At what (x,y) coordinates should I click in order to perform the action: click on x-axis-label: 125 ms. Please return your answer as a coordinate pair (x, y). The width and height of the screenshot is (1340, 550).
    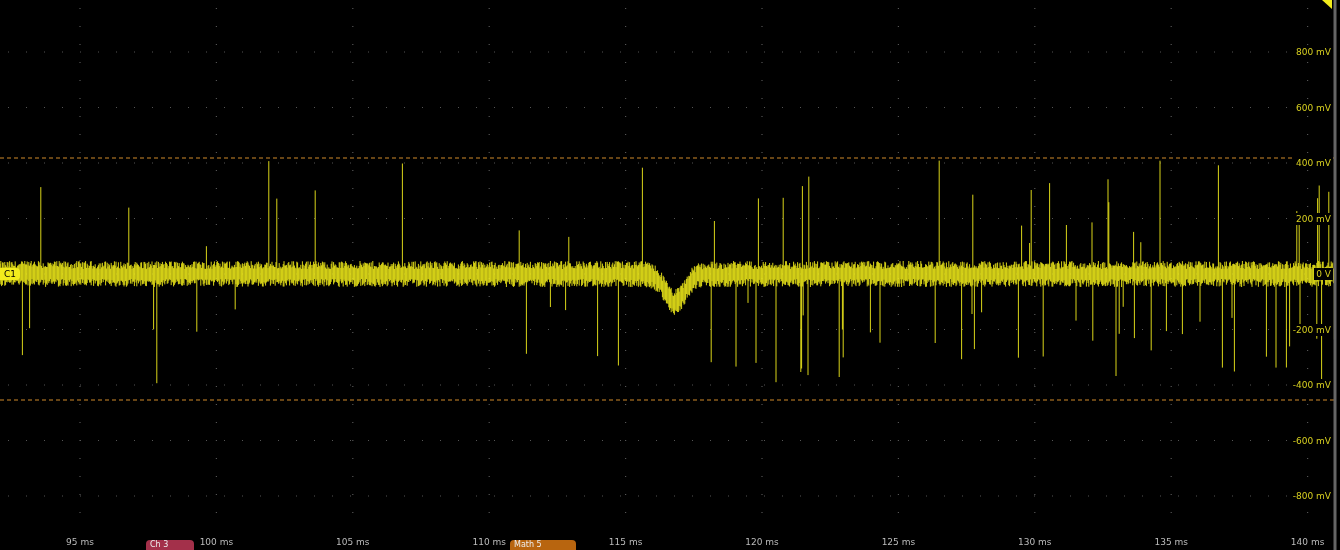
    Looking at the image, I should click on (898, 542).